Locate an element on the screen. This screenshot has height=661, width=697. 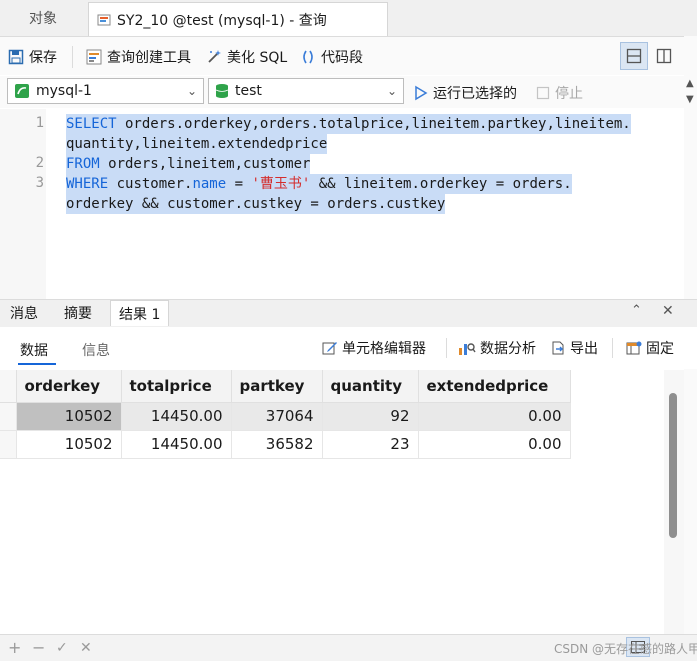
sql-keyword: FROM is located at coordinates (83, 164).